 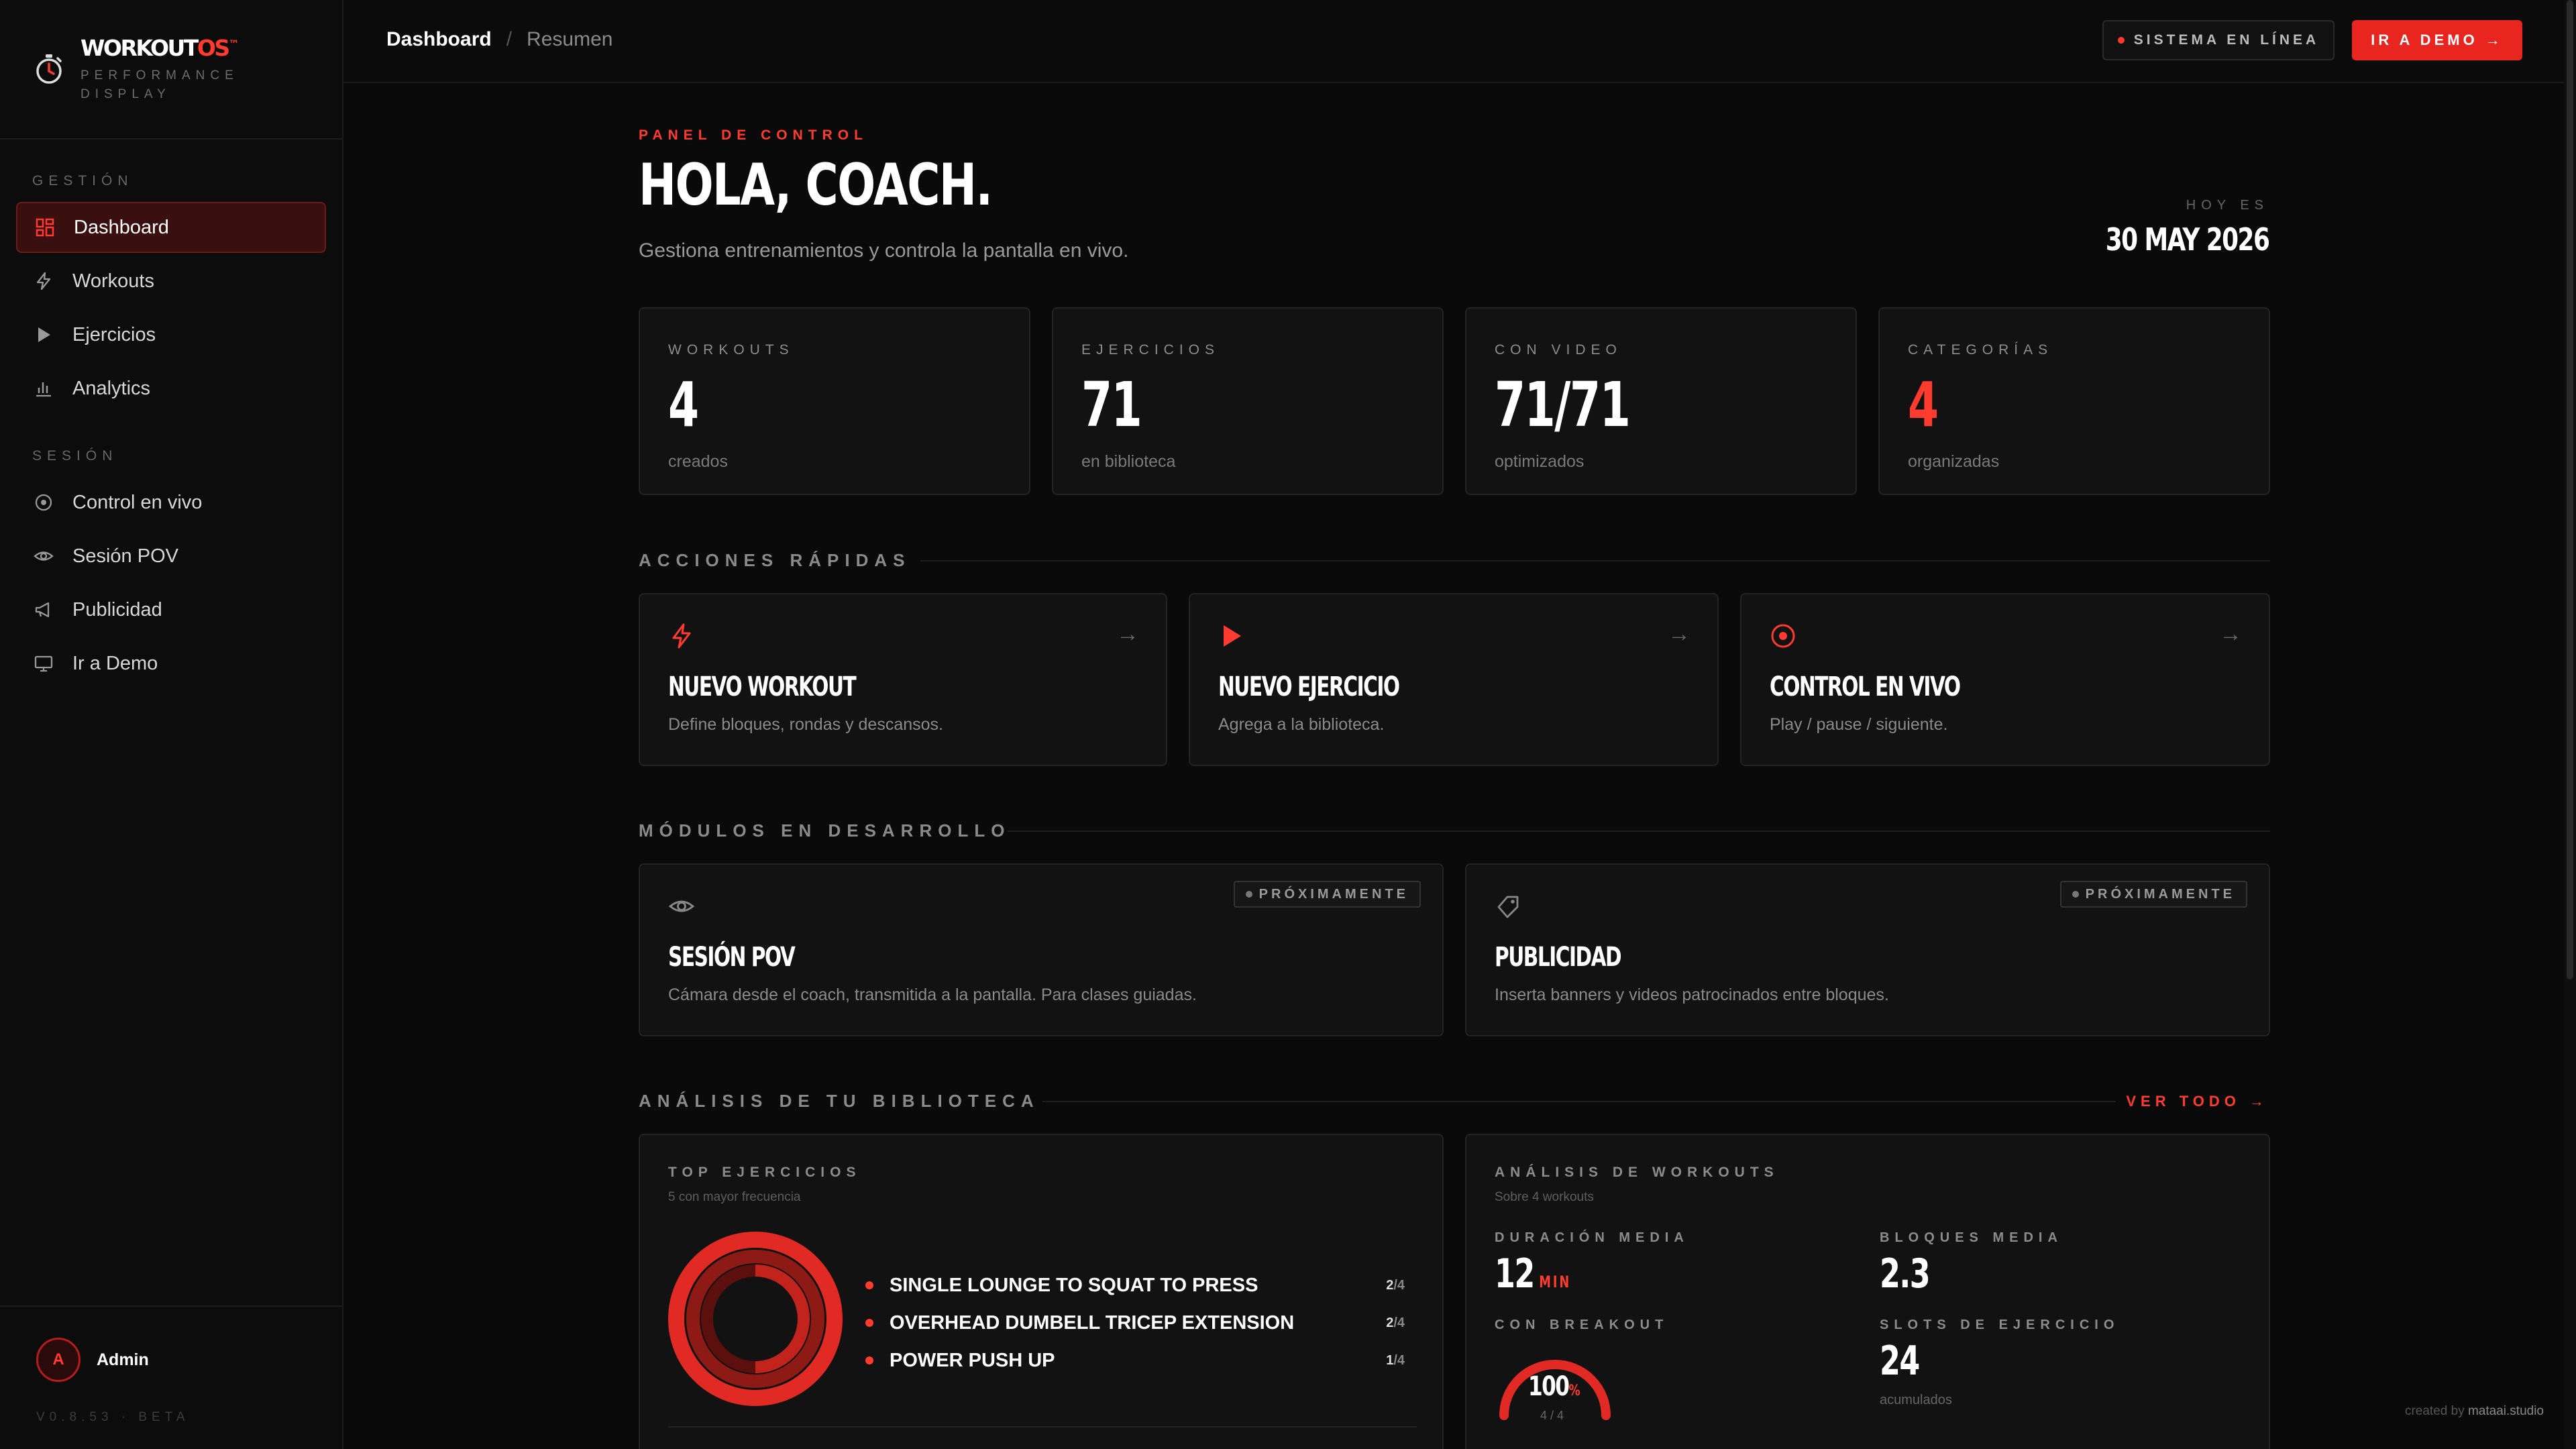 What do you see at coordinates (755, 1319) in the screenshot?
I see `donut-chart` at bounding box center [755, 1319].